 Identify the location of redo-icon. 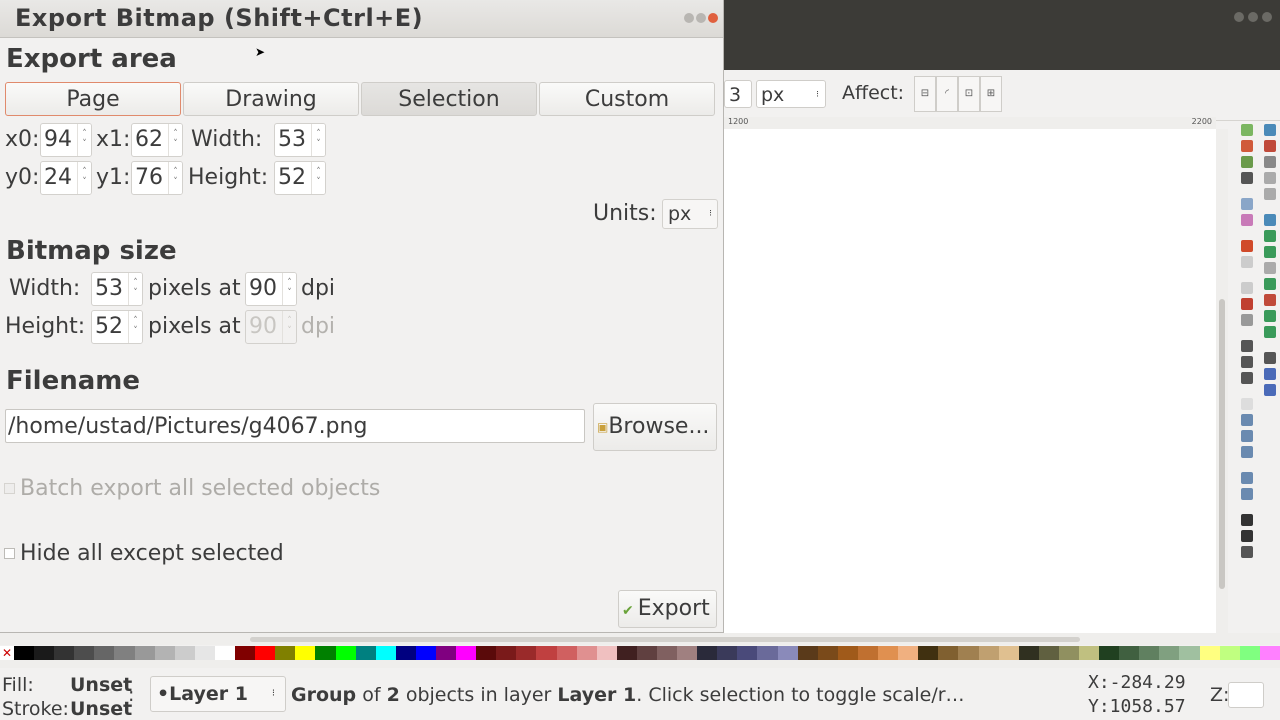
(1247, 262).